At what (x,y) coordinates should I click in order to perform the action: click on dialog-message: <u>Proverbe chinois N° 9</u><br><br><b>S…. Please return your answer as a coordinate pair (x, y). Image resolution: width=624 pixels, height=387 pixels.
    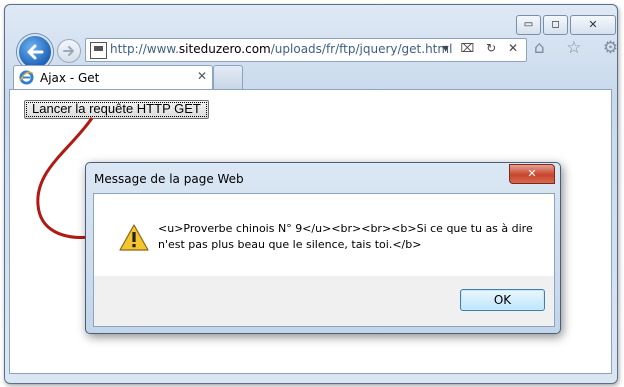
    Looking at the image, I should click on (345, 236).